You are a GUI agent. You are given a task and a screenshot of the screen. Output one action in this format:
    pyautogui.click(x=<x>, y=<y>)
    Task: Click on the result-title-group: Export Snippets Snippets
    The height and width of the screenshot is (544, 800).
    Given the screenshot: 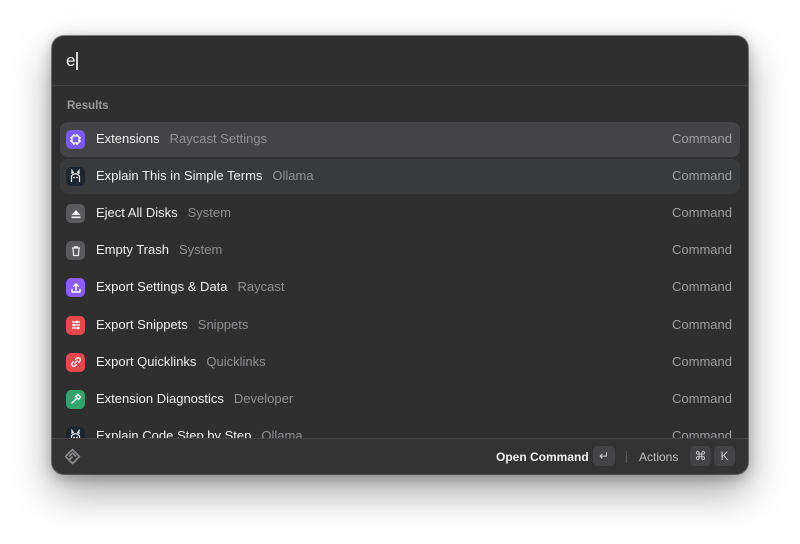 What is the action you would take?
    pyautogui.click(x=172, y=324)
    